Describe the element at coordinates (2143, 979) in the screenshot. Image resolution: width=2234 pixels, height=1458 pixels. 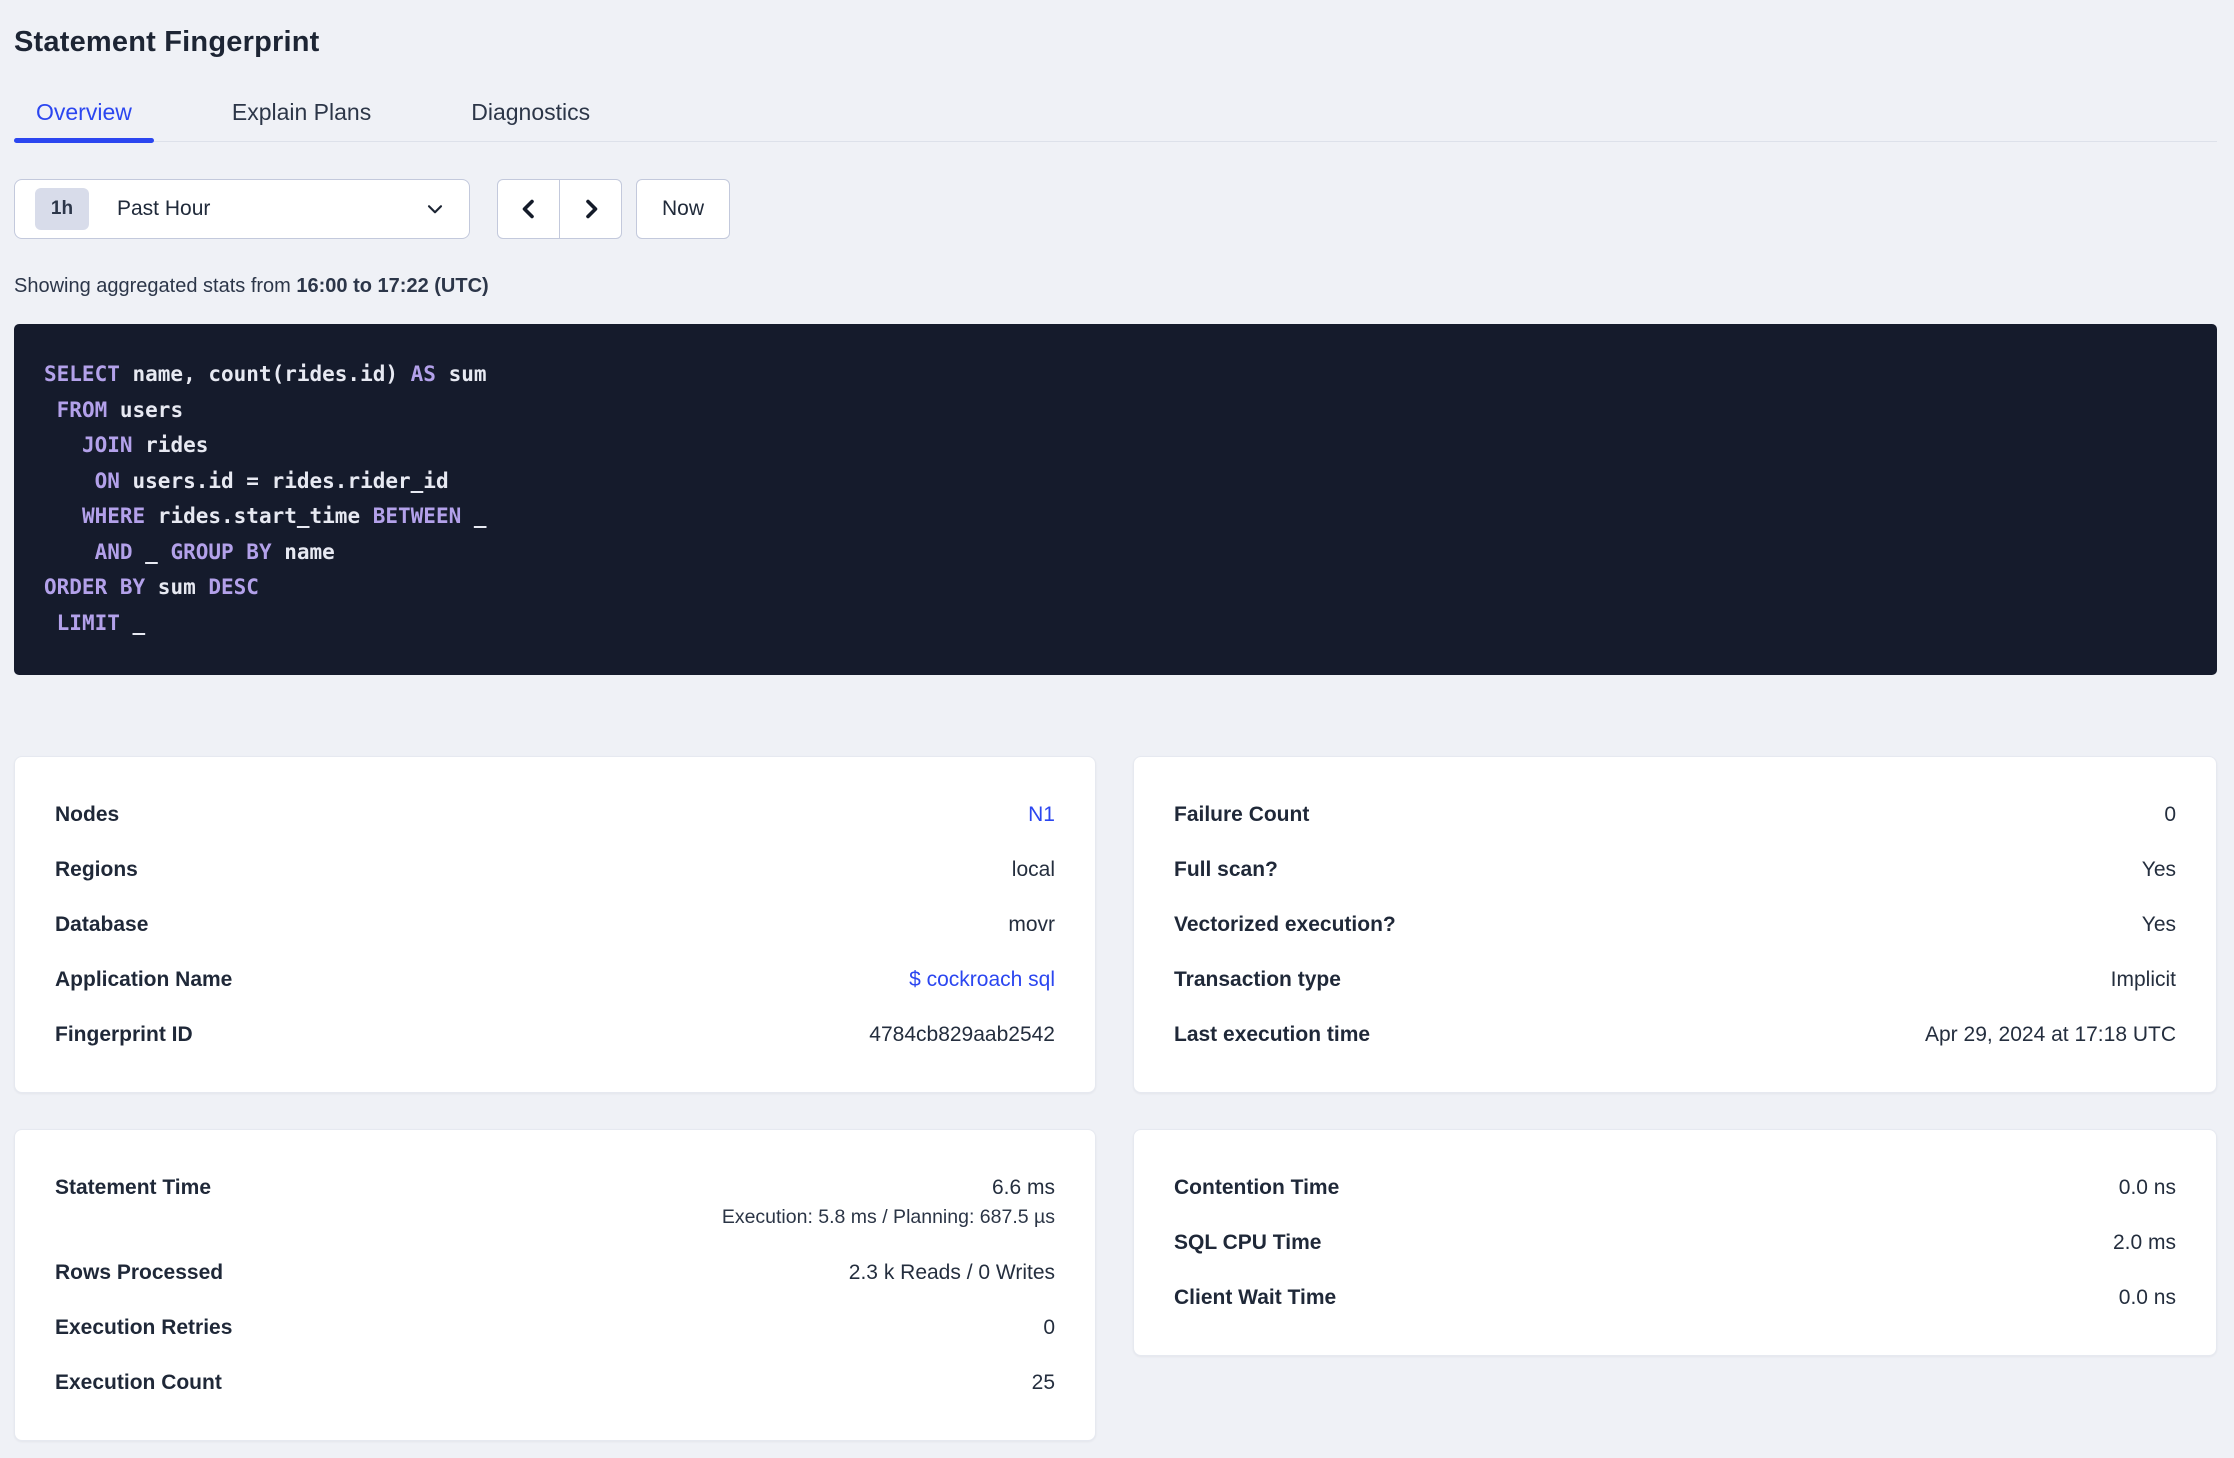
I see `row-value: Implicit` at that location.